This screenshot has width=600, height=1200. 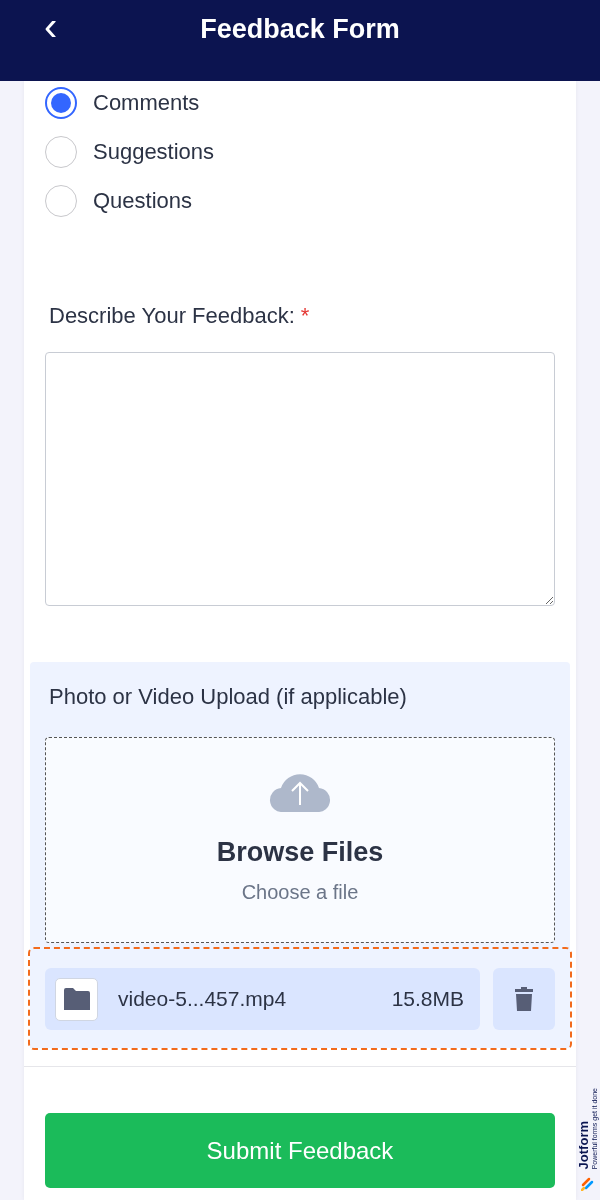 I want to click on brand-logo-icon, so click(x=588, y=1183).